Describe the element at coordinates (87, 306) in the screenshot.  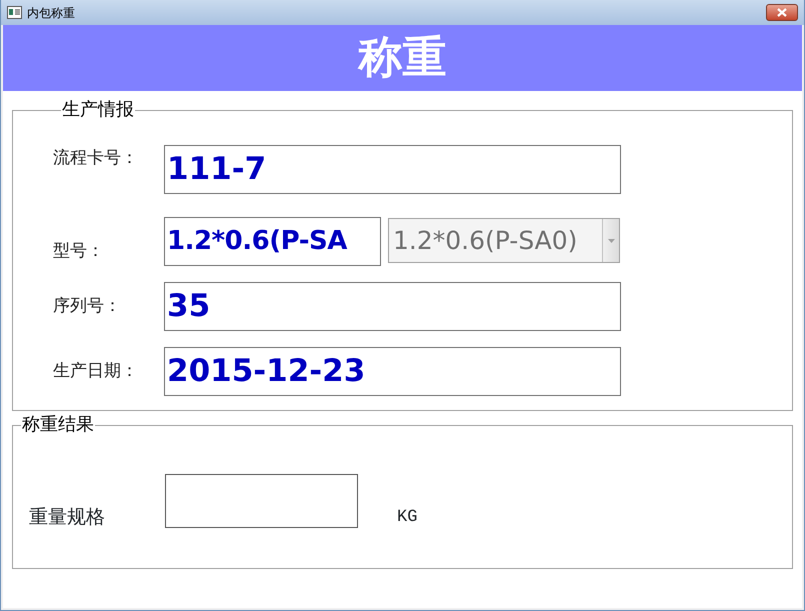
I see `field-label: 序列号：` at that location.